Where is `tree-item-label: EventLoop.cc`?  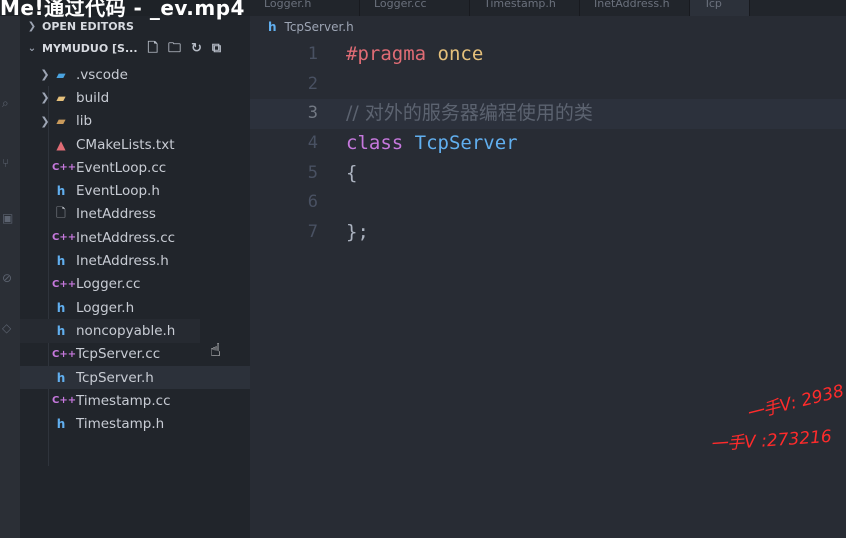
tree-item-label: EventLoop.cc is located at coordinates (121, 167).